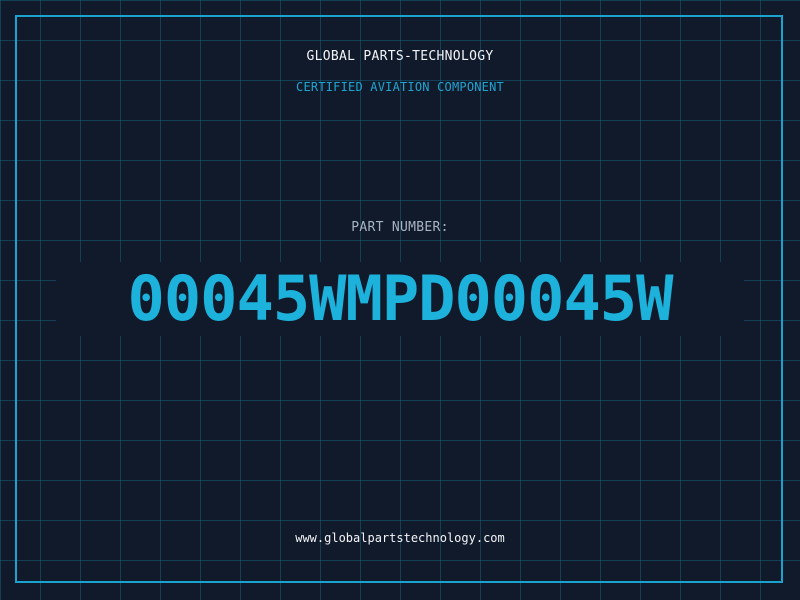 The image size is (800, 600). I want to click on company-name: GLOBAL PARTS-TECHNOLOGY, so click(400, 56).